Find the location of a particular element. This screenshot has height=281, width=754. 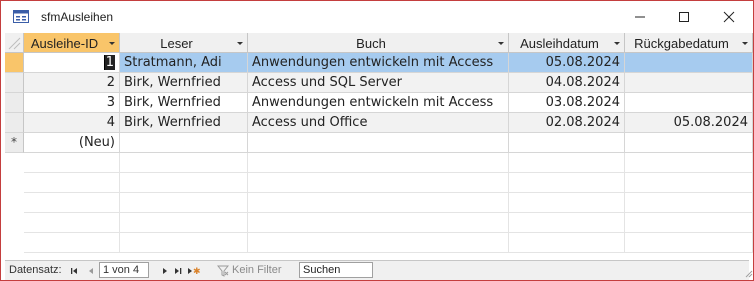

search-input: Suchen is located at coordinates (336, 270).